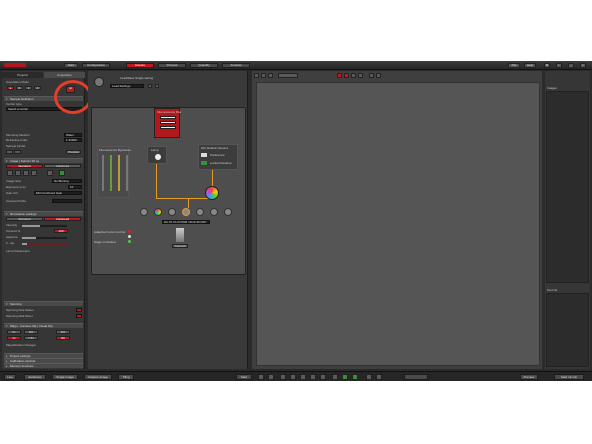 The width and height of the screenshot is (592, 444). What do you see at coordinates (263, 75) in the screenshot?
I see `viewer-tool-2-icon` at bounding box center [263, 75].